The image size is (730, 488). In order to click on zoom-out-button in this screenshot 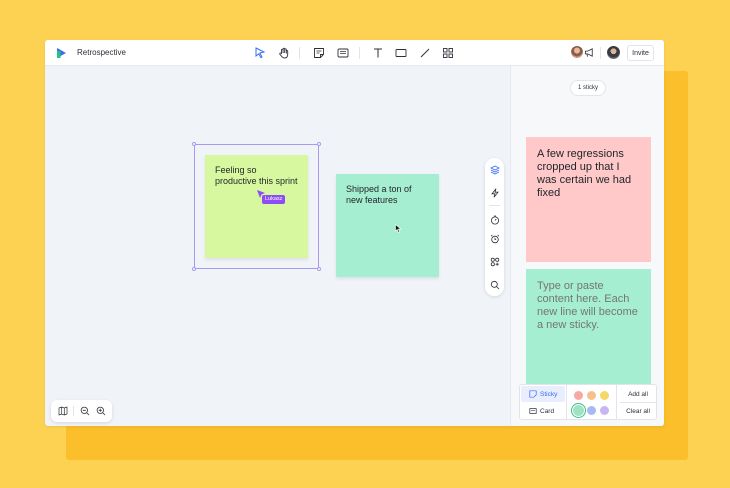, I will do `click(85, 411)`.